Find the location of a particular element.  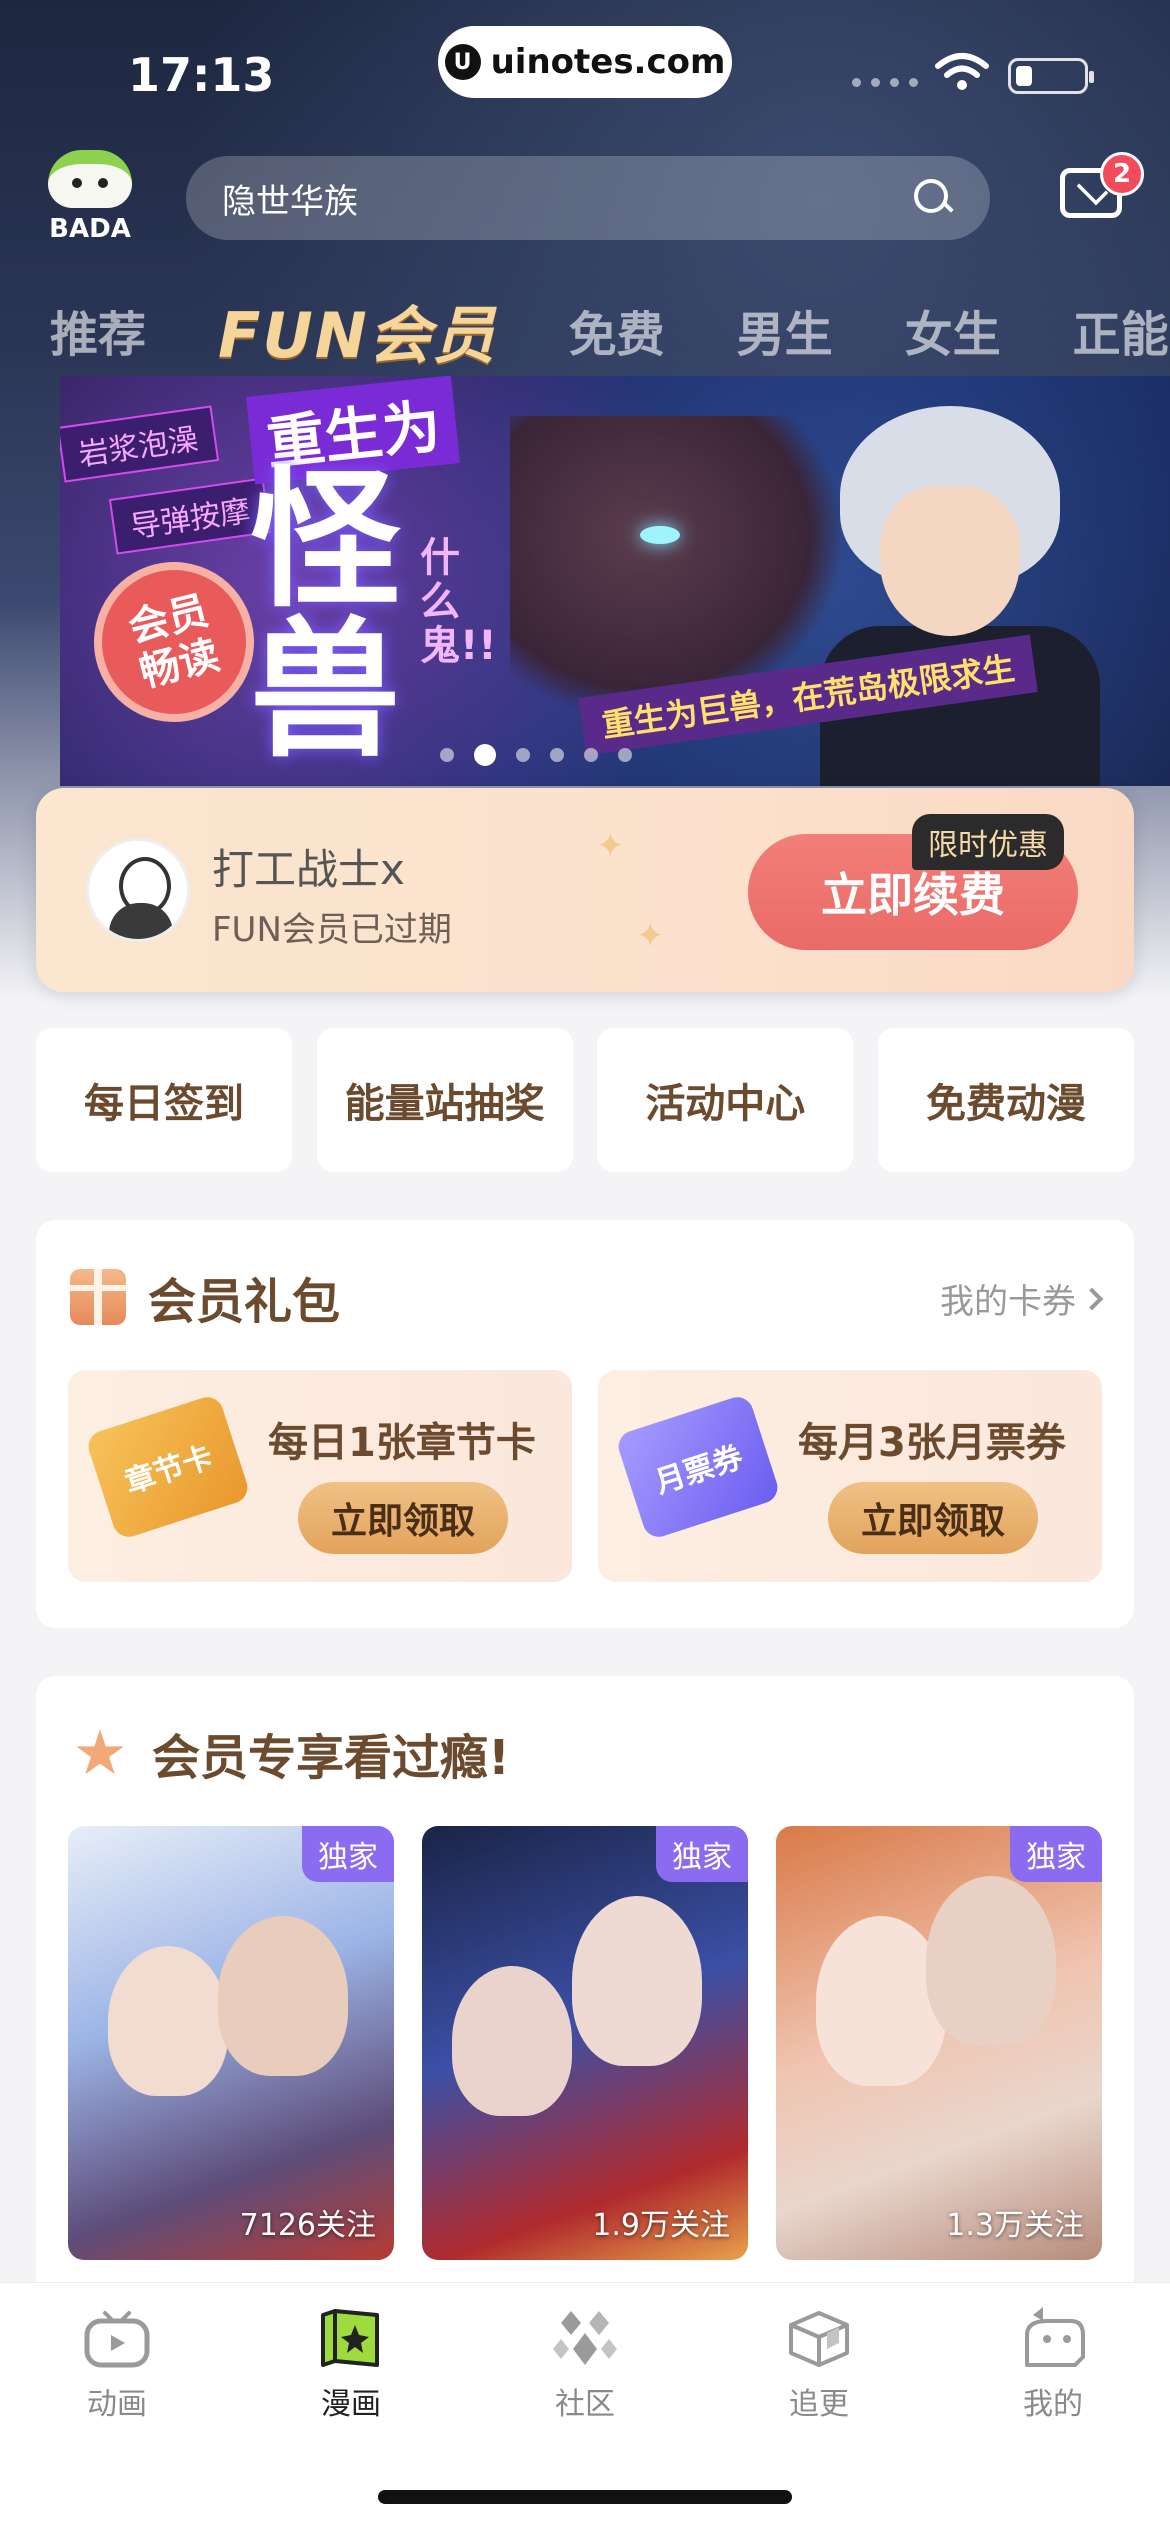

chevron-right-icon is located at coordinates (1092, 1298).